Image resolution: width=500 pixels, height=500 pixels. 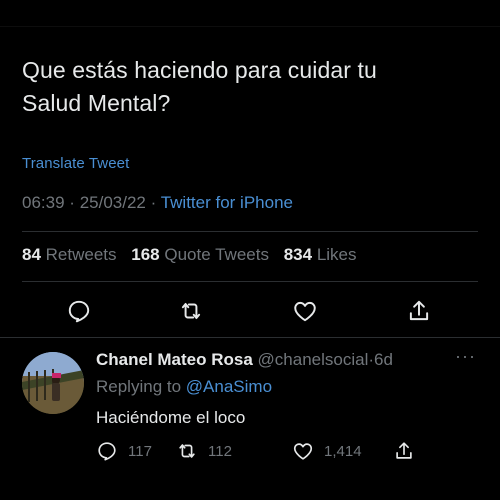 What do you see at coordinates (250, 311) in the screenshot?
I see `tweet-action-bar` at bounding box center [250, 311].